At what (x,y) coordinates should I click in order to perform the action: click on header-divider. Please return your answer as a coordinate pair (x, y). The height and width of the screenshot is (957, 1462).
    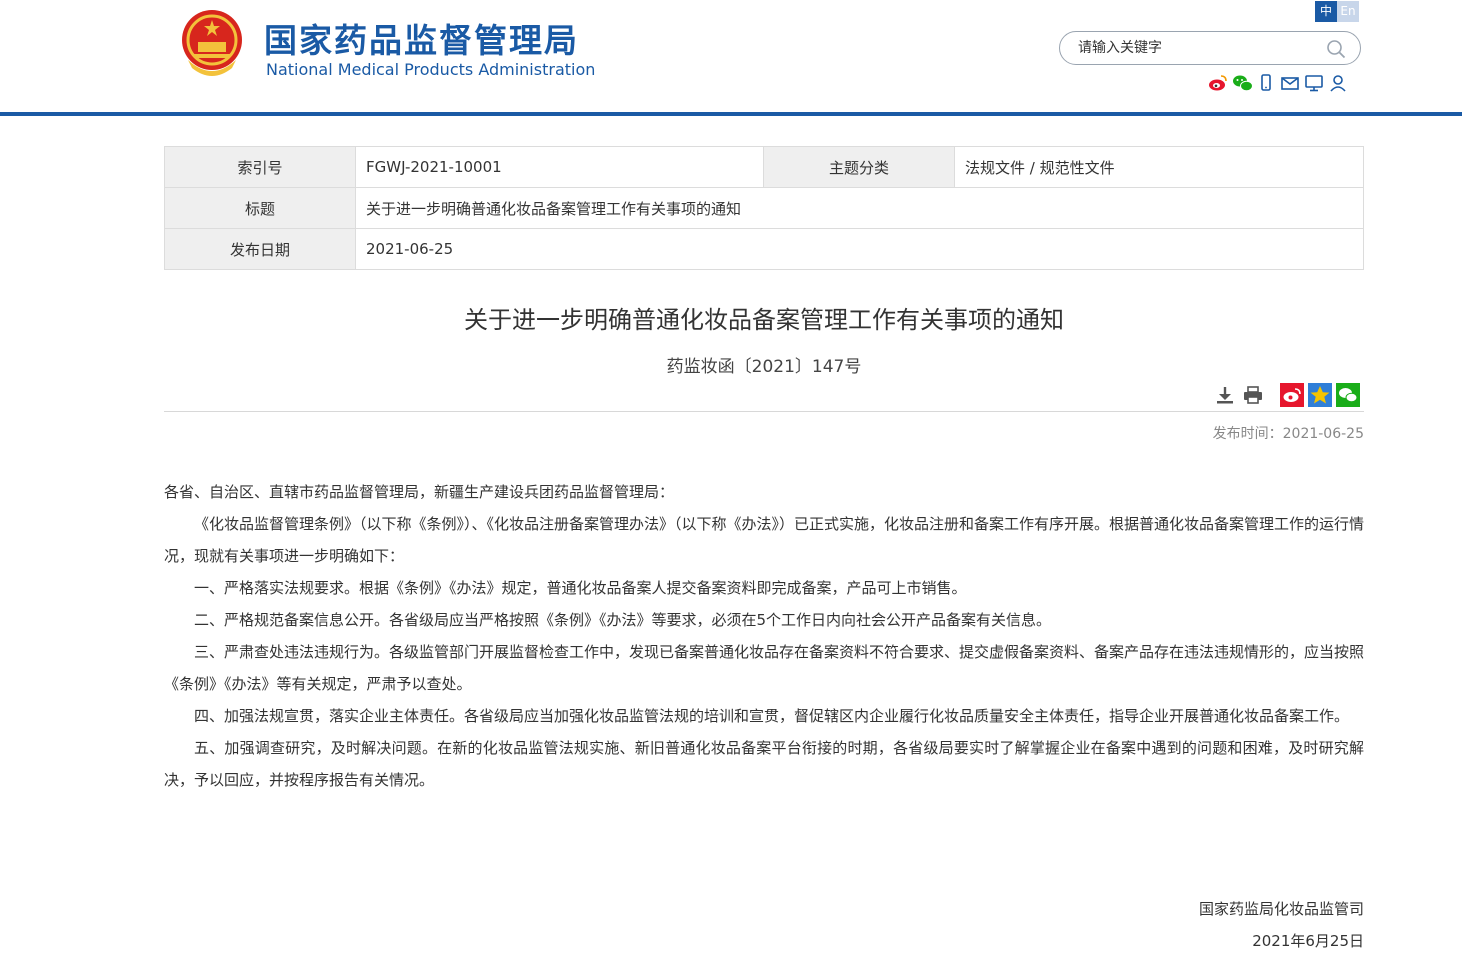
    Looking at the image, I should click on (731, 114).